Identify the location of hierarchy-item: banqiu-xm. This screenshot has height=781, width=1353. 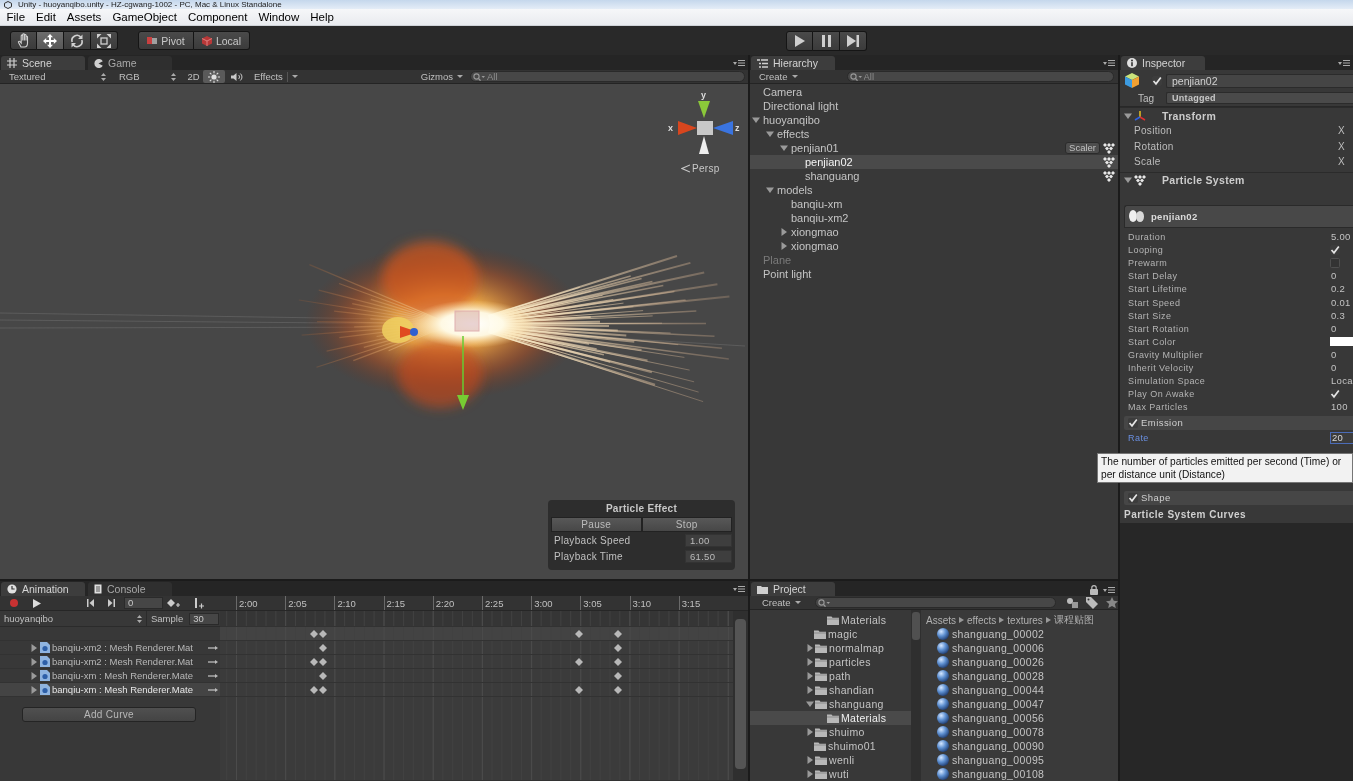
(934, 204).